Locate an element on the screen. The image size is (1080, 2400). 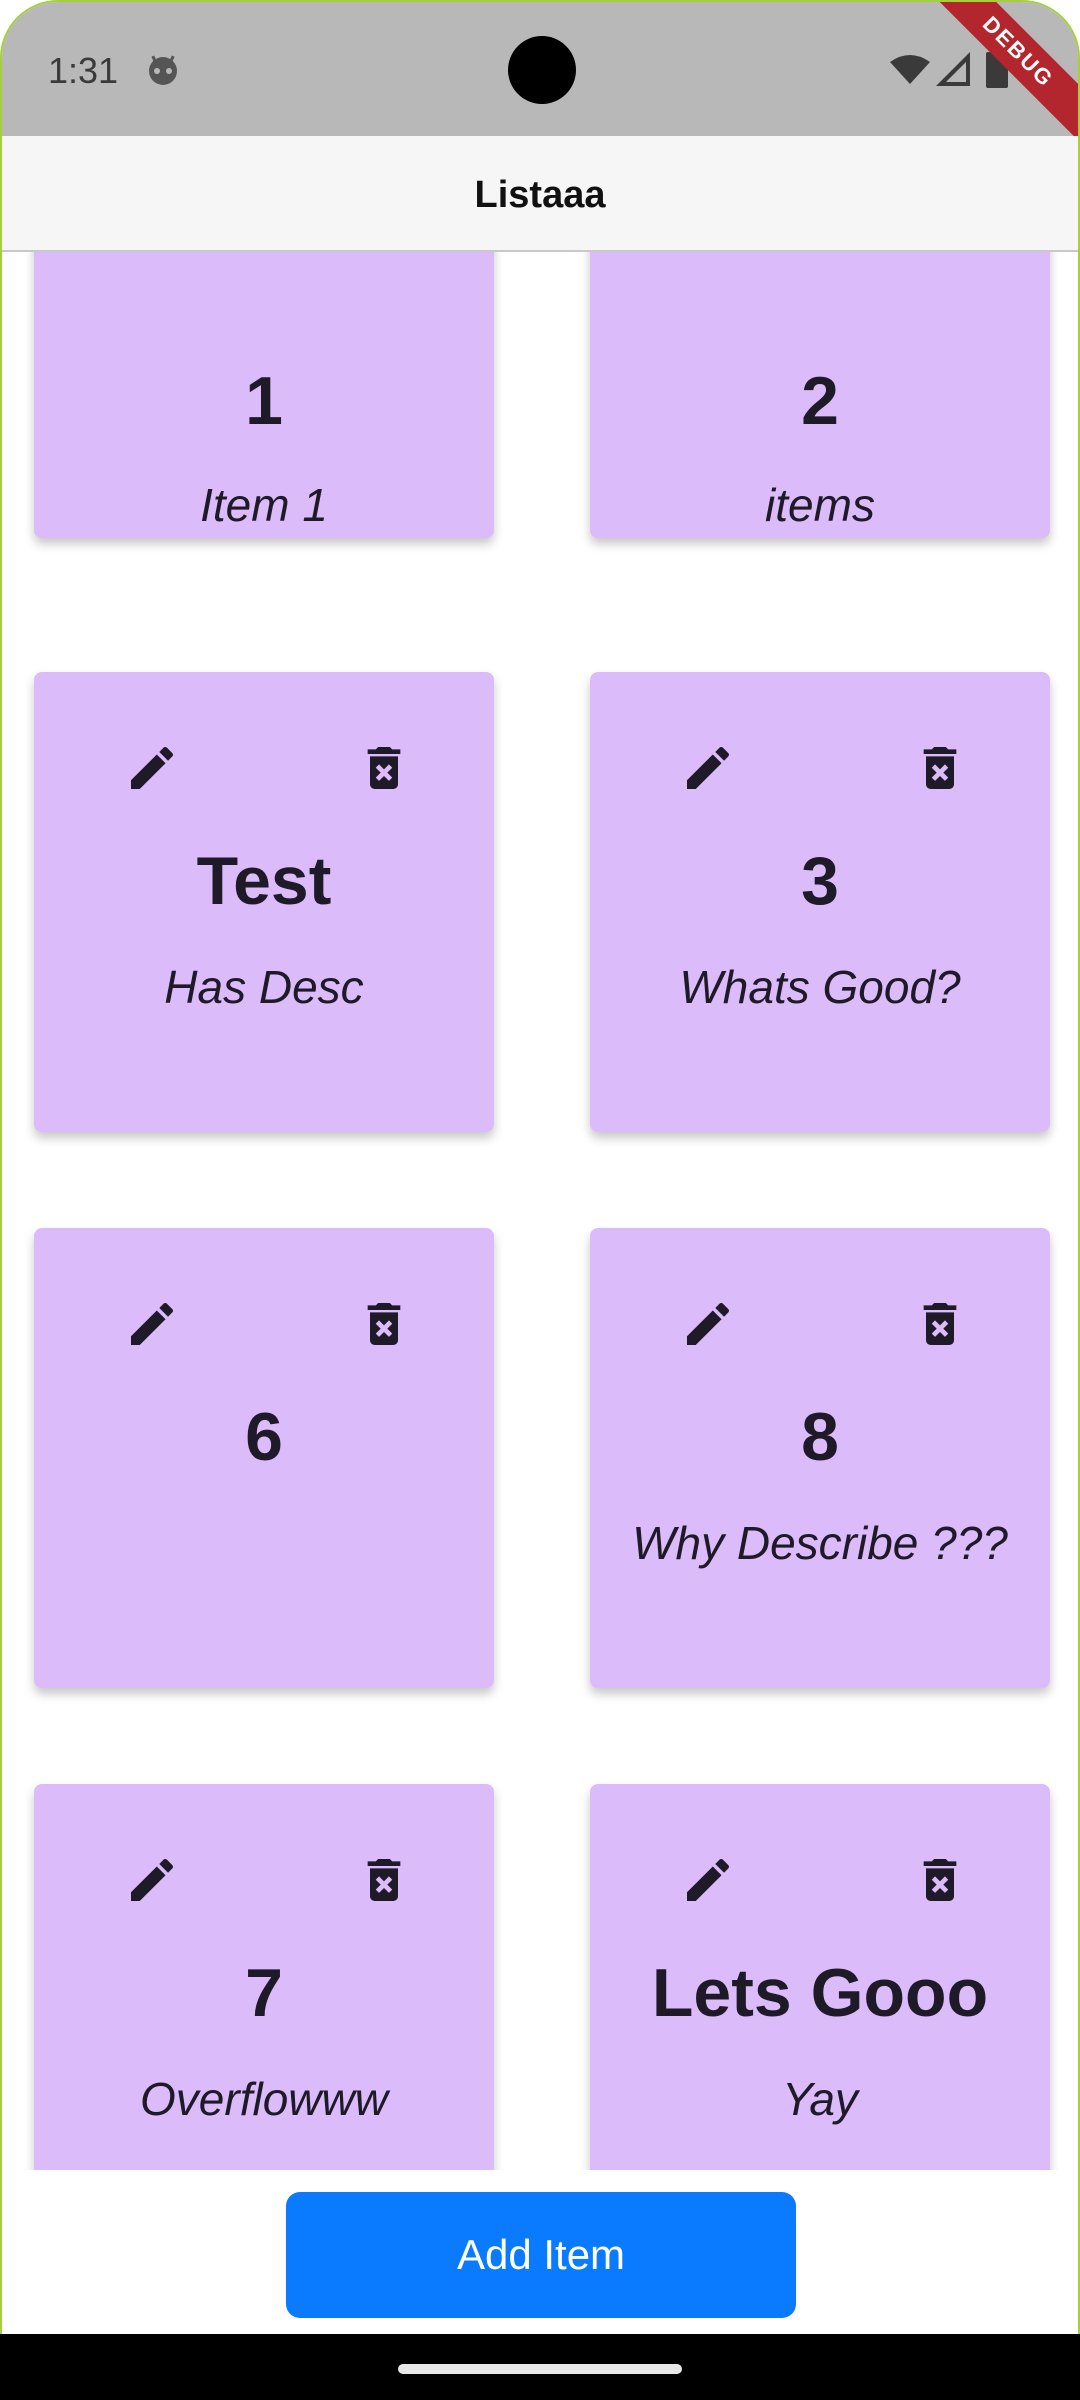
navigation-bar is located at coordinates (540, 2367).